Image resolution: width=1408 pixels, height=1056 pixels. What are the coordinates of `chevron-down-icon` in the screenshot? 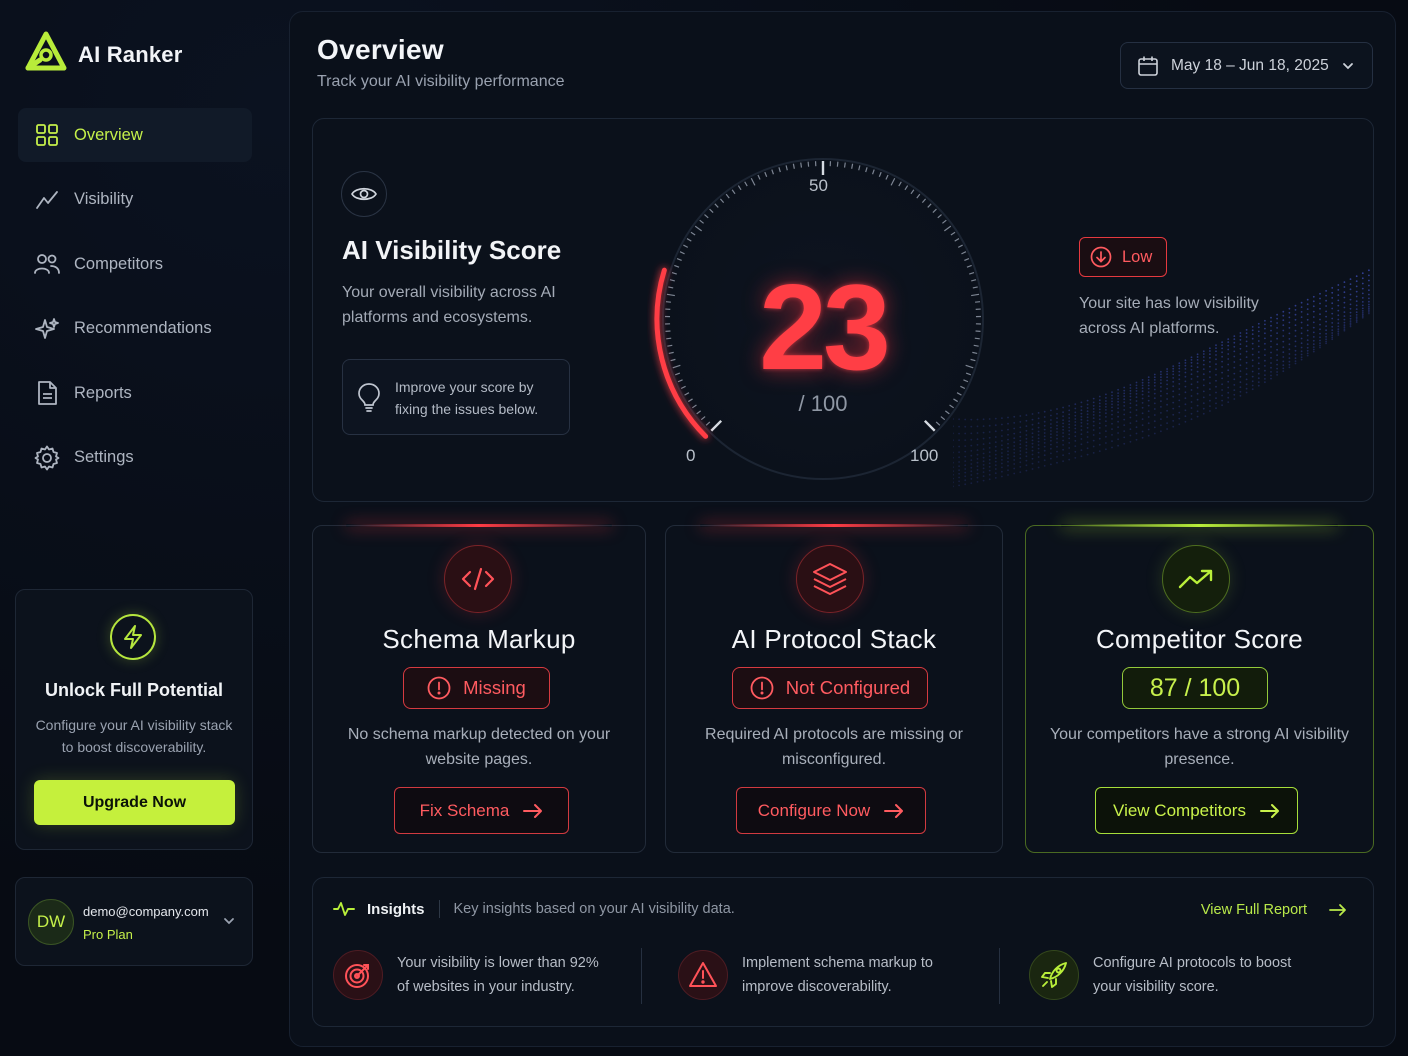 It's located at (229, 921).